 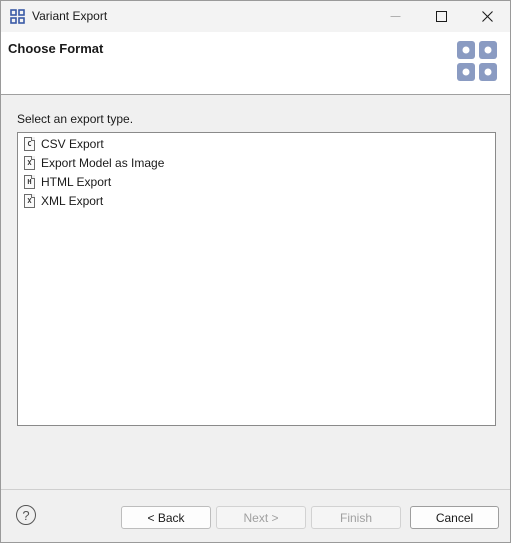 I want to click on next-button: Next >, so click(x=261, y=517).